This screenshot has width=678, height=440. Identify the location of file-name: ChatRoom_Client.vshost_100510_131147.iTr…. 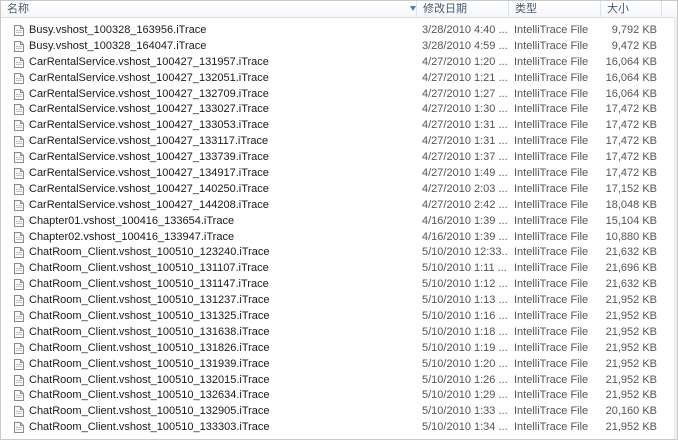
(149, 284).